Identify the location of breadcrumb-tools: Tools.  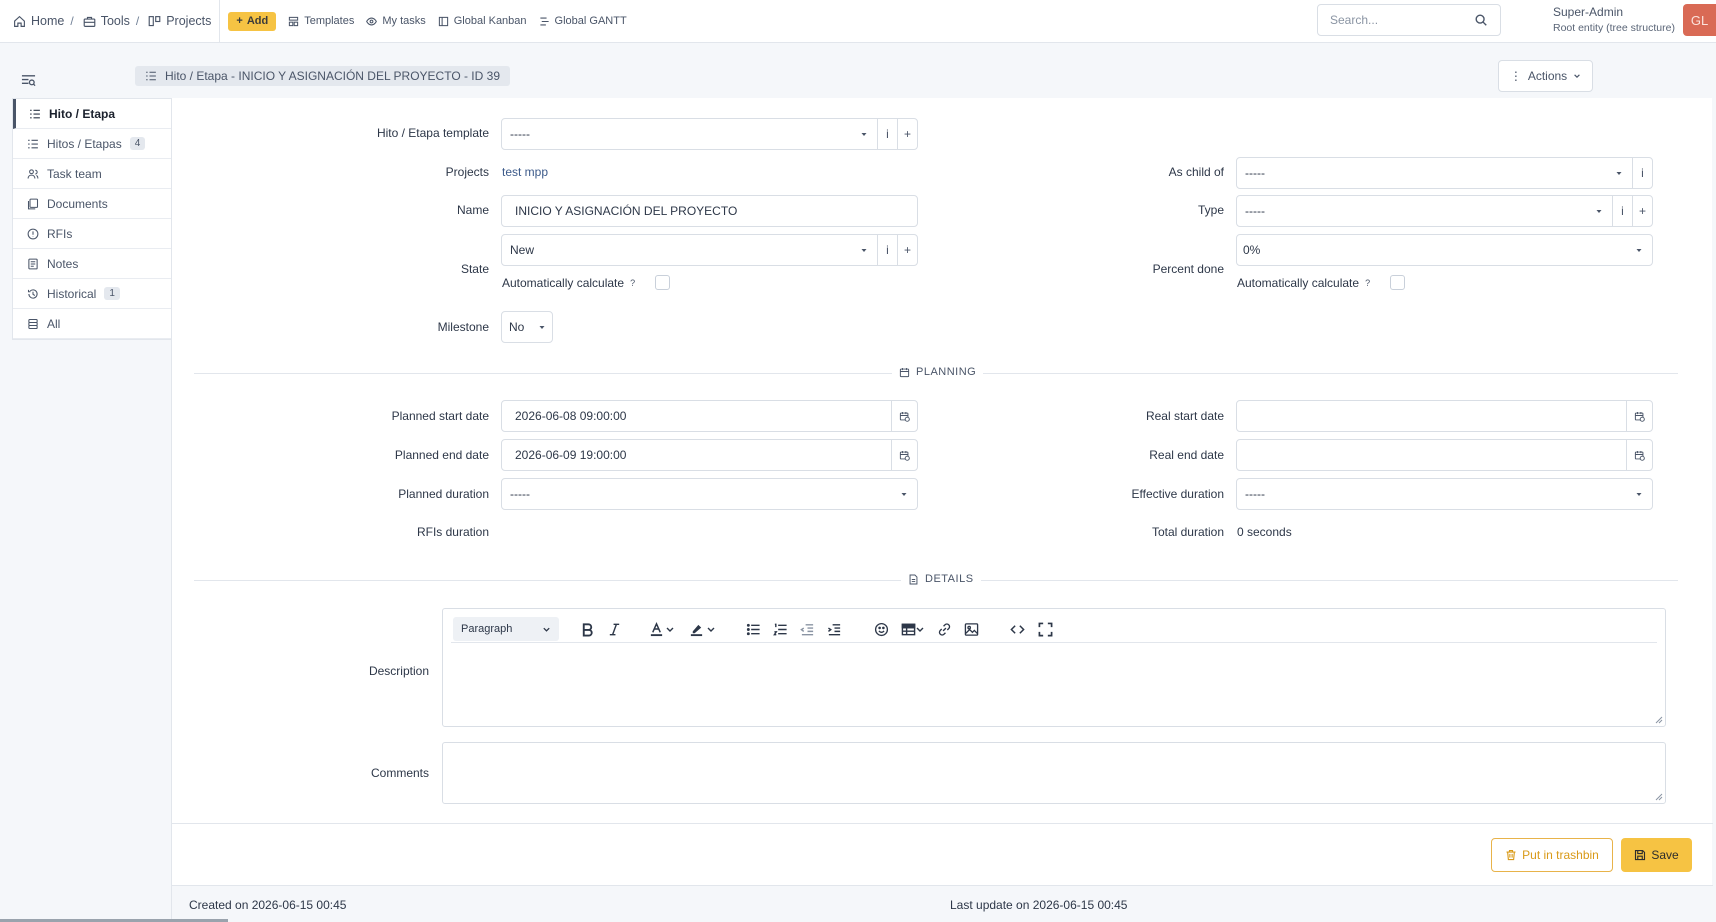
(106, 21).